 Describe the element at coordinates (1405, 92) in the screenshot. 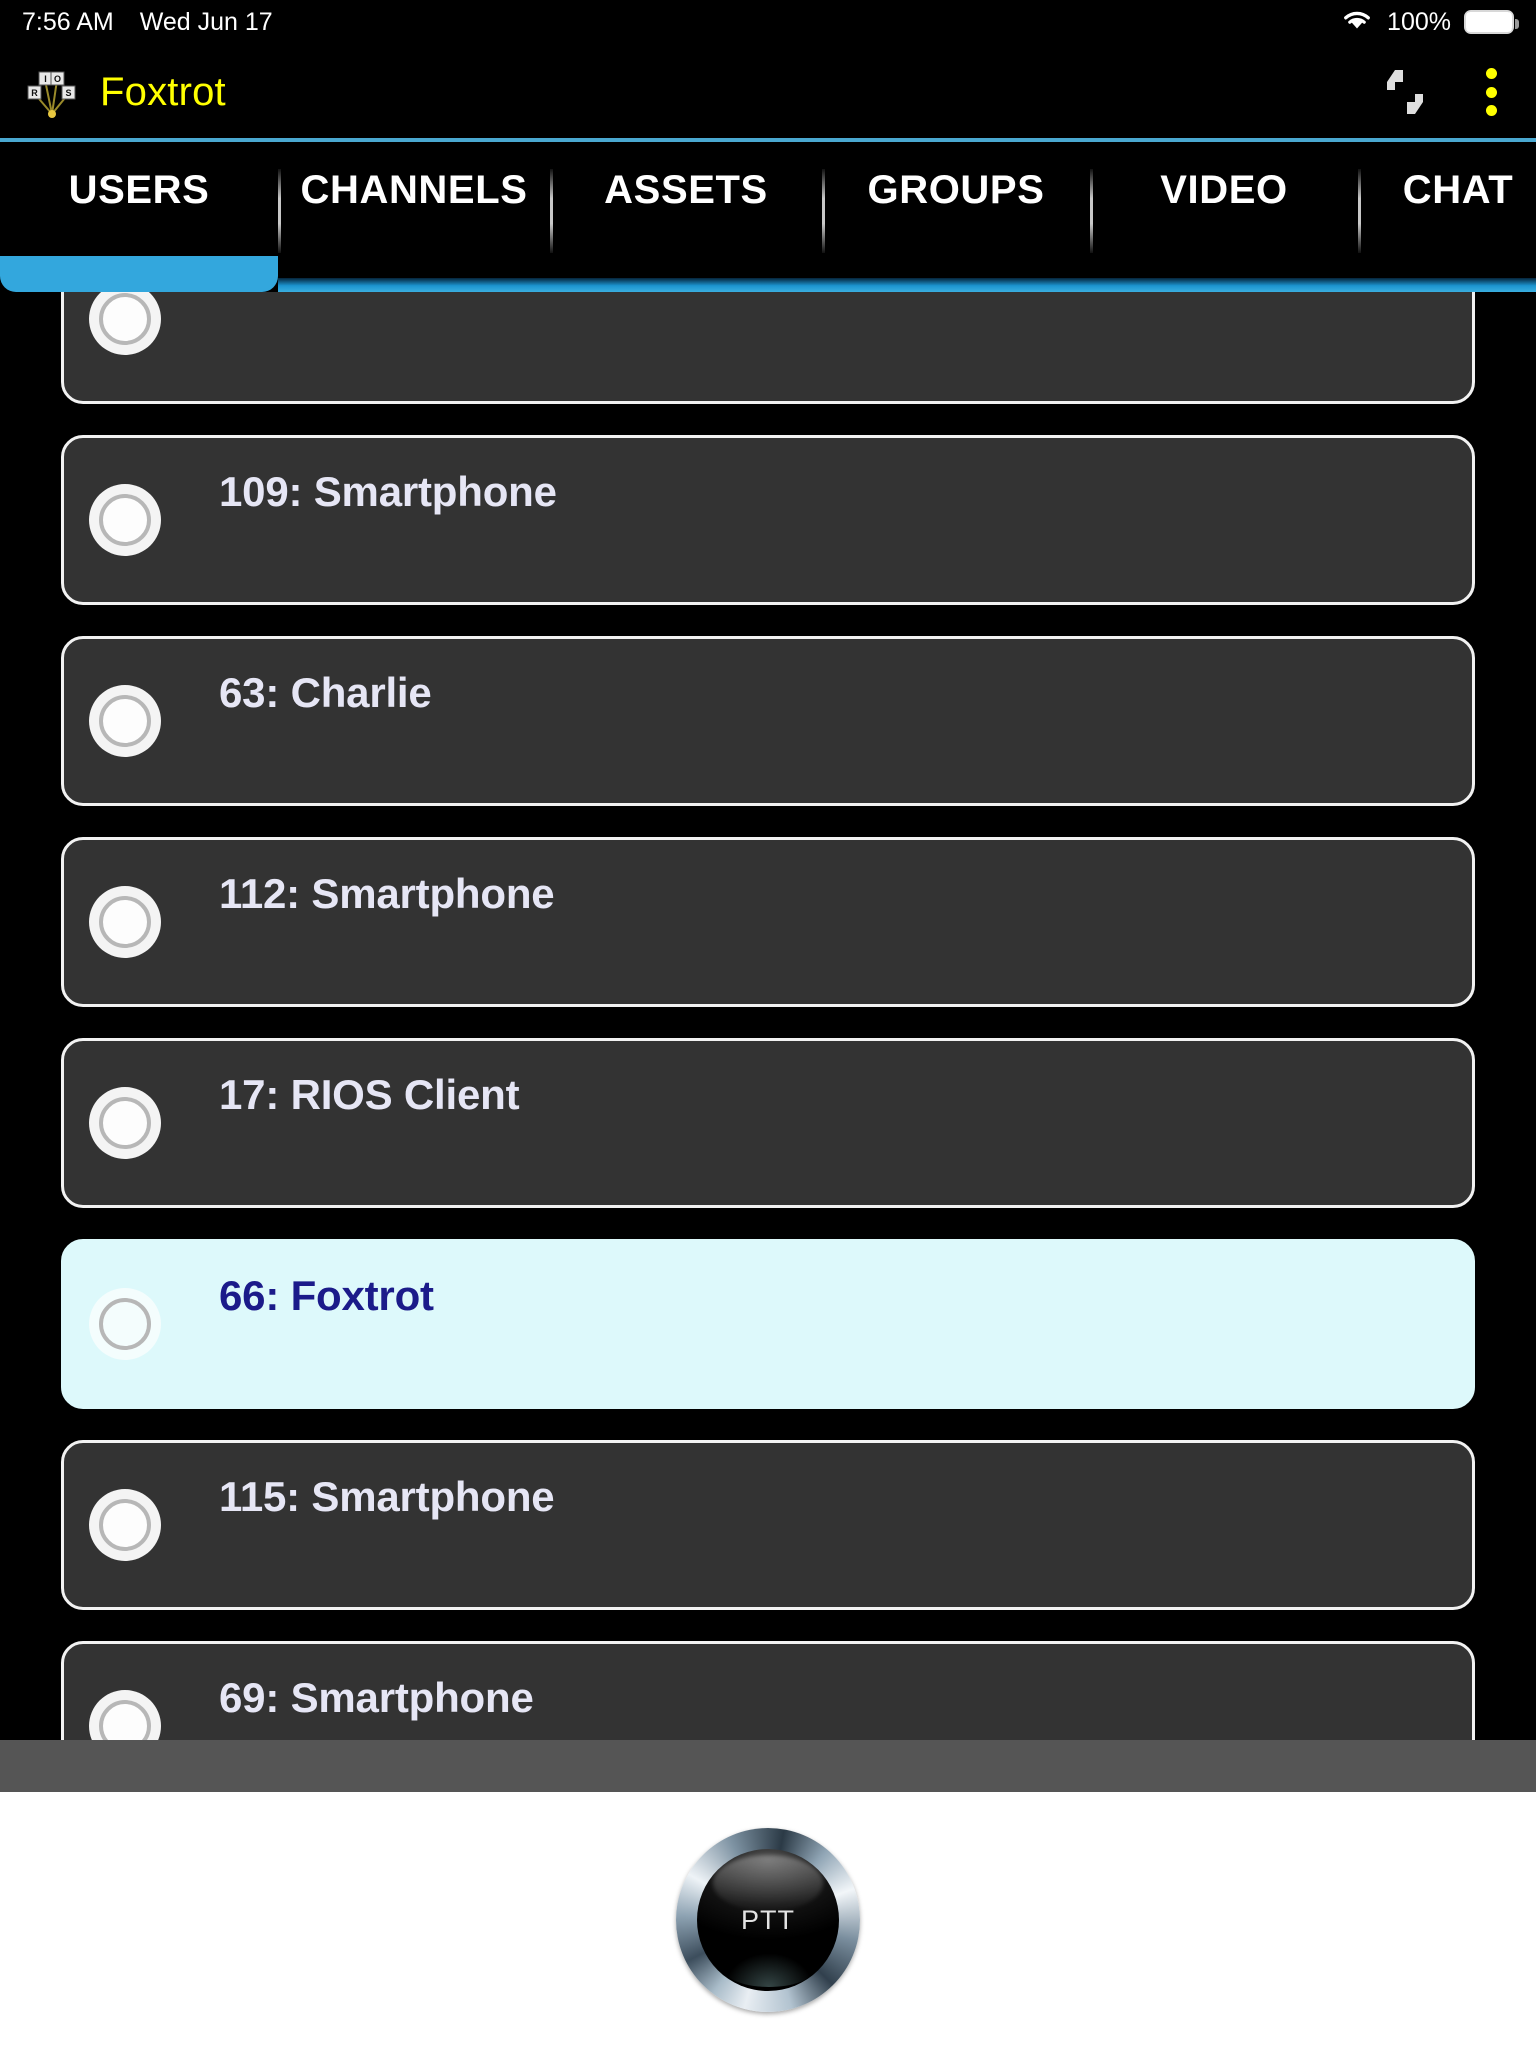

I see `up-down-arrows-icon` at that location.